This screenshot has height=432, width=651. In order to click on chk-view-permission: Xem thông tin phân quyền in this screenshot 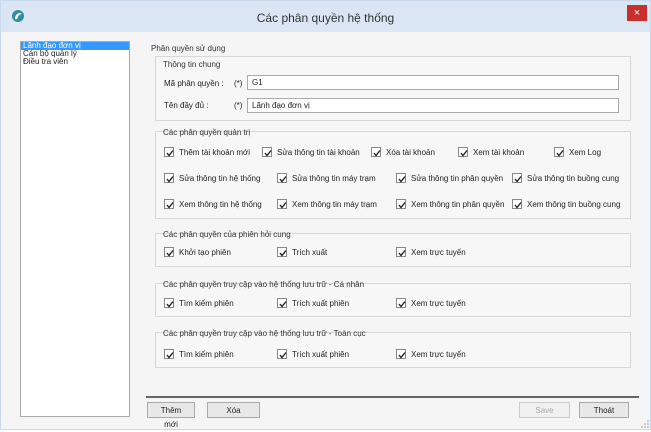, I will do `click(450, 204)`.